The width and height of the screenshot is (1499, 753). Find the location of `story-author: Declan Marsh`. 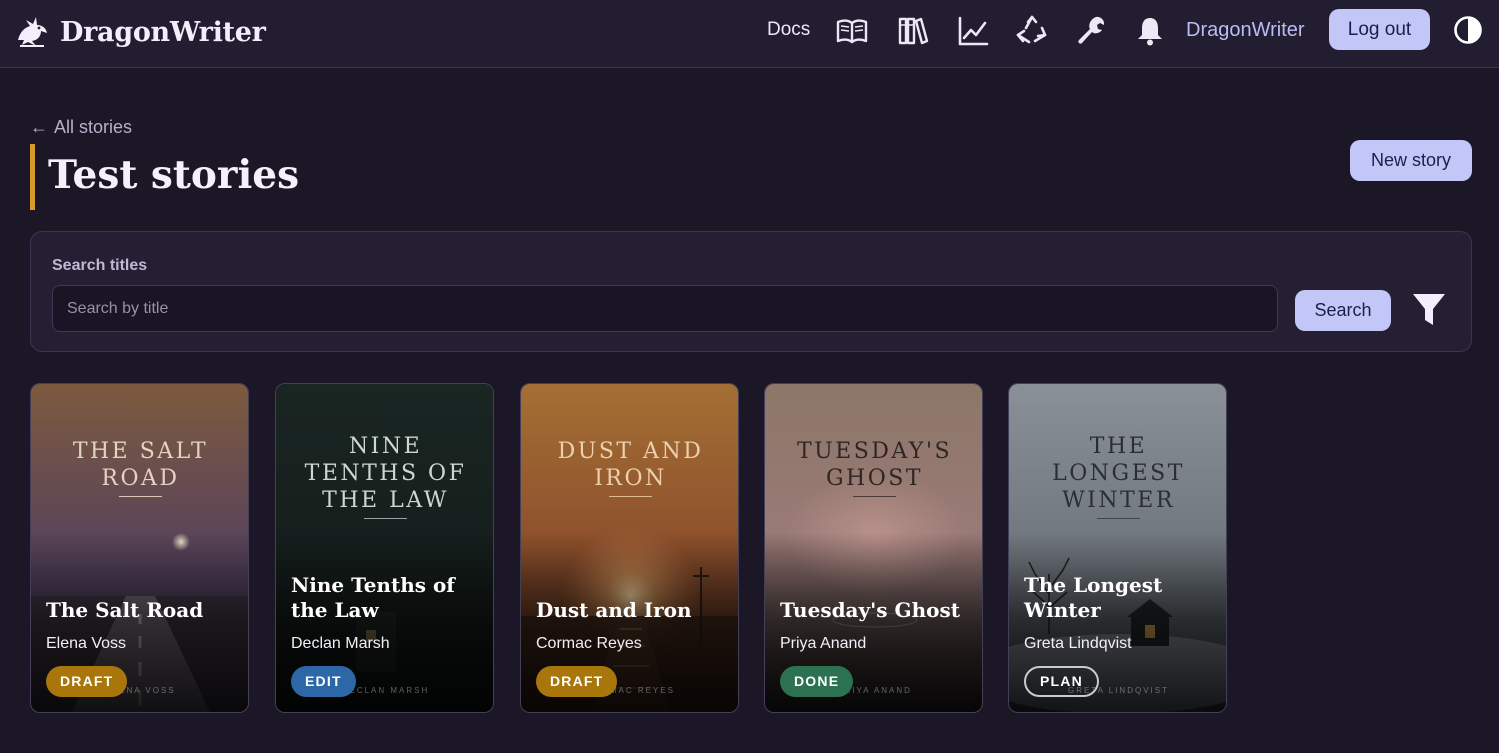

story-author: Declan Marsh is located at coordinates (340, 643).